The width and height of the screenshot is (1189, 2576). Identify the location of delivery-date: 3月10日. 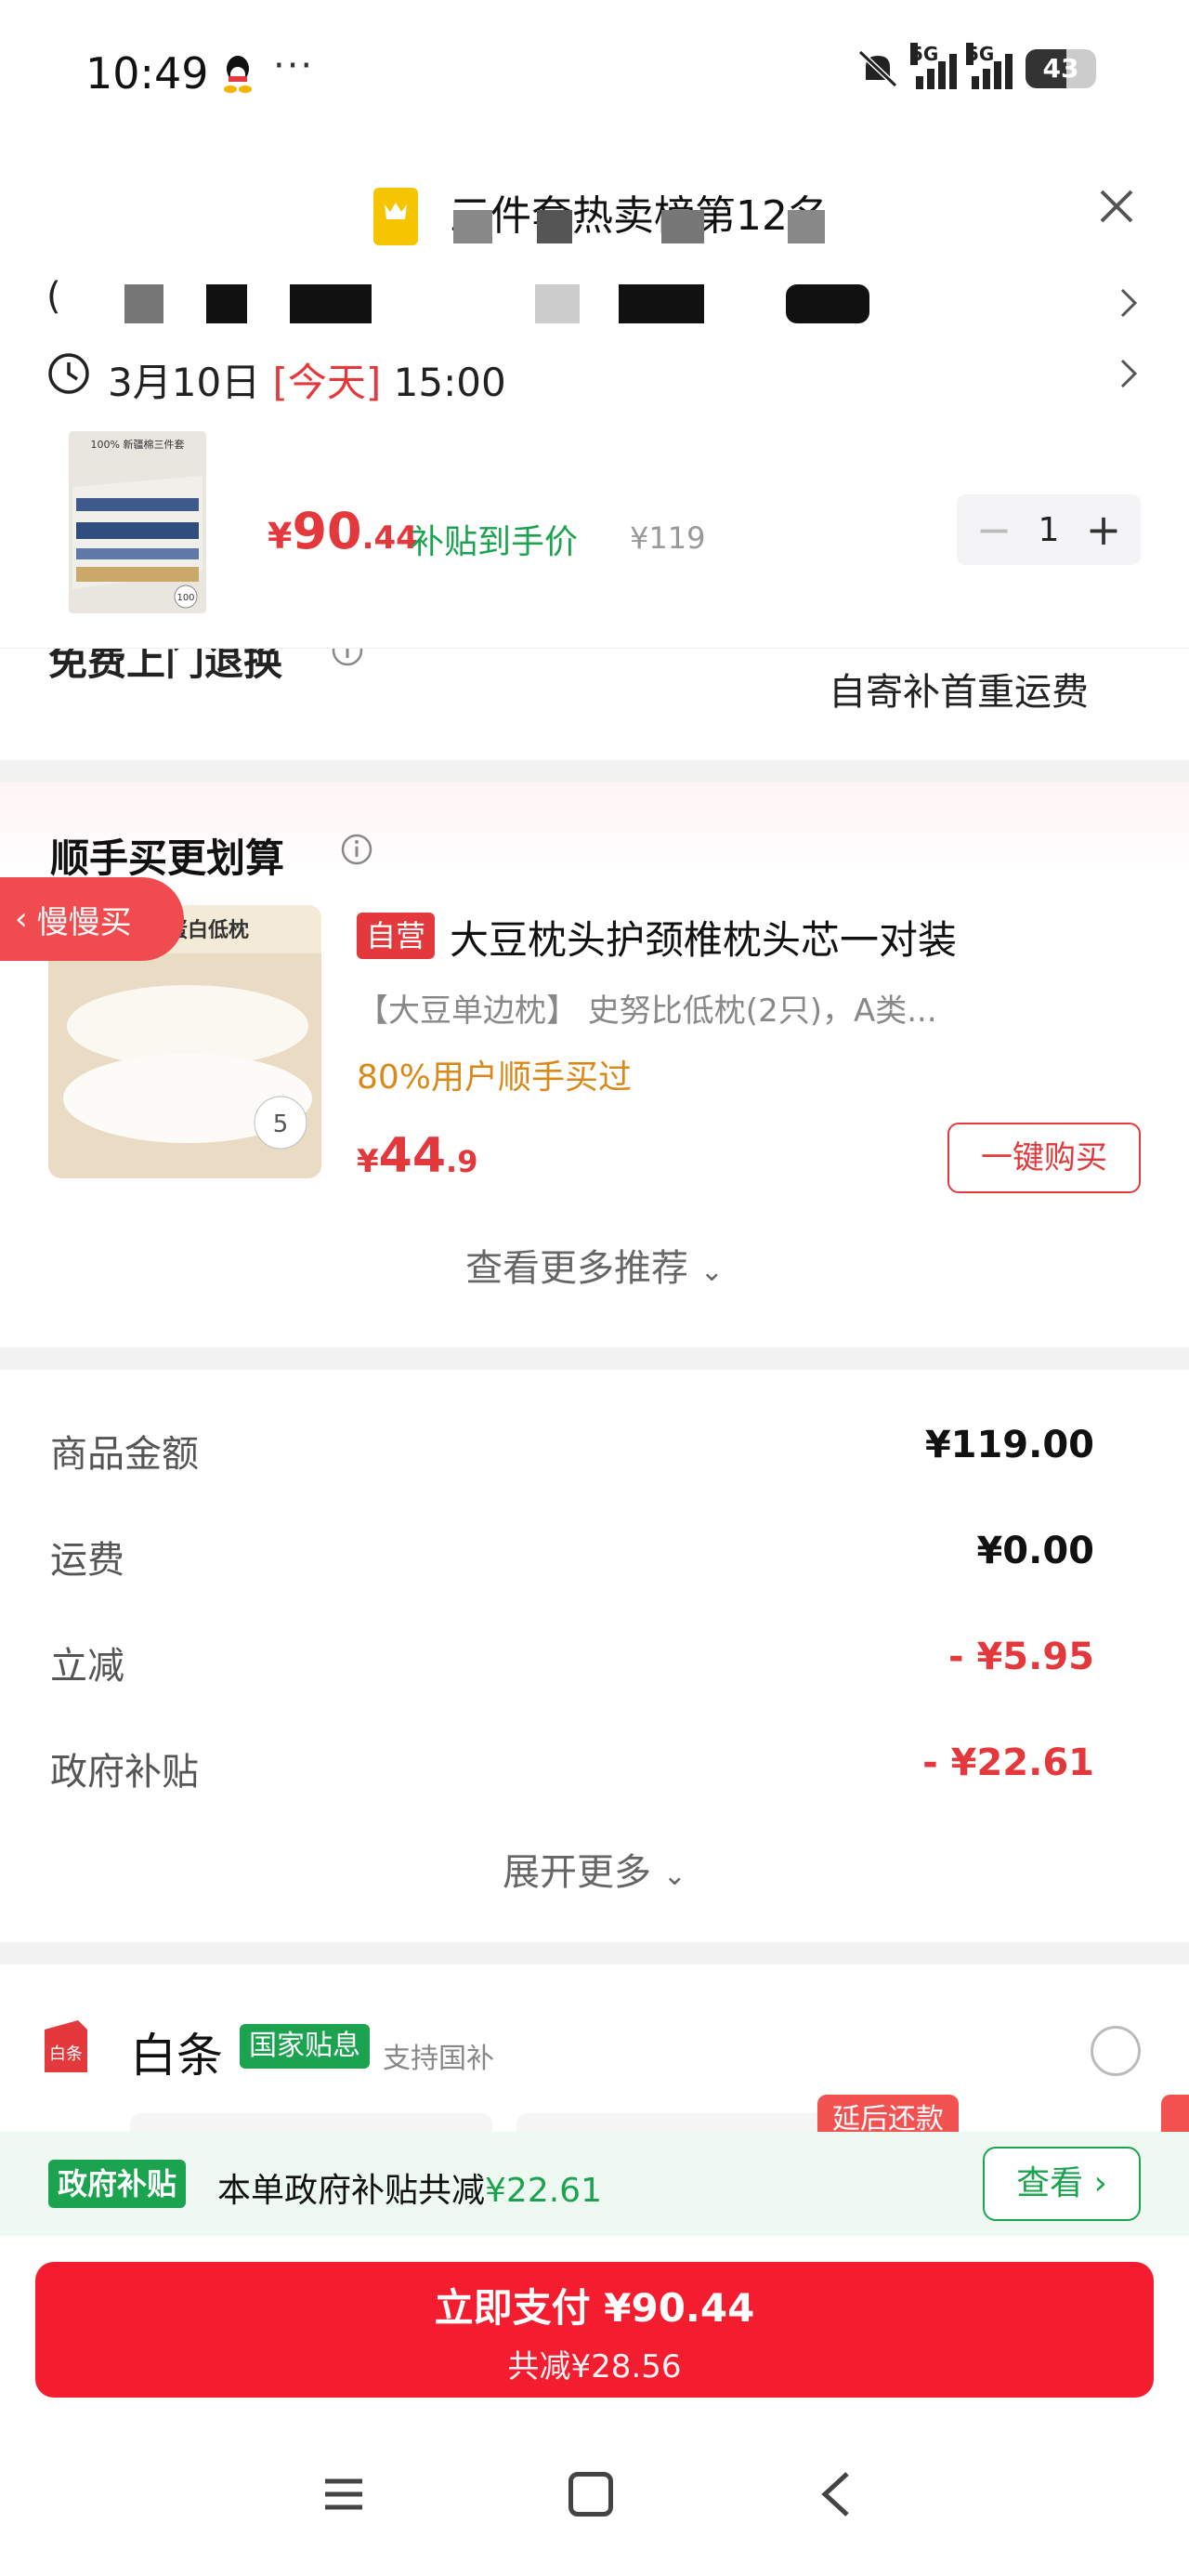
(184, 382).